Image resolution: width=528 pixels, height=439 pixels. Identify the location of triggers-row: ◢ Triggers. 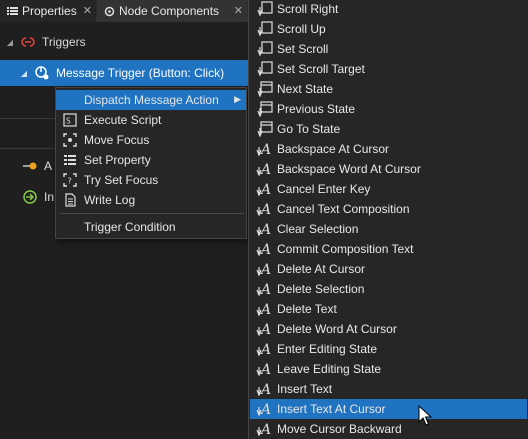
(124, 42).